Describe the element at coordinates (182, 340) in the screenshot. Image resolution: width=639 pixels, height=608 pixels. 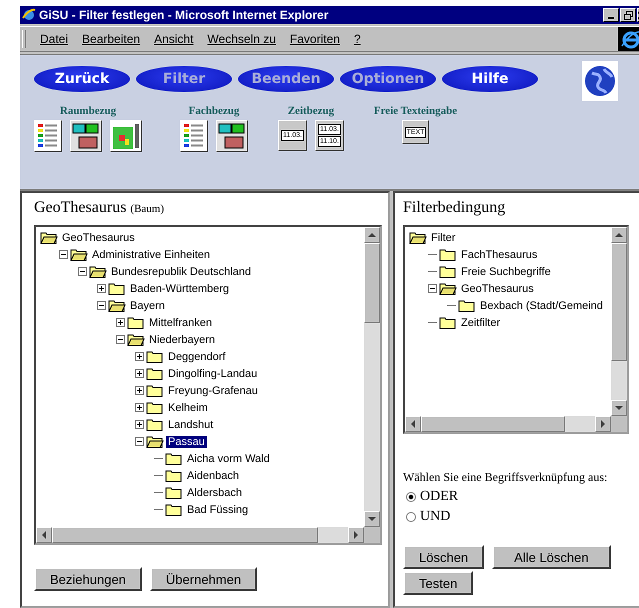
I see `tree-item: Niederbayern` at that location.